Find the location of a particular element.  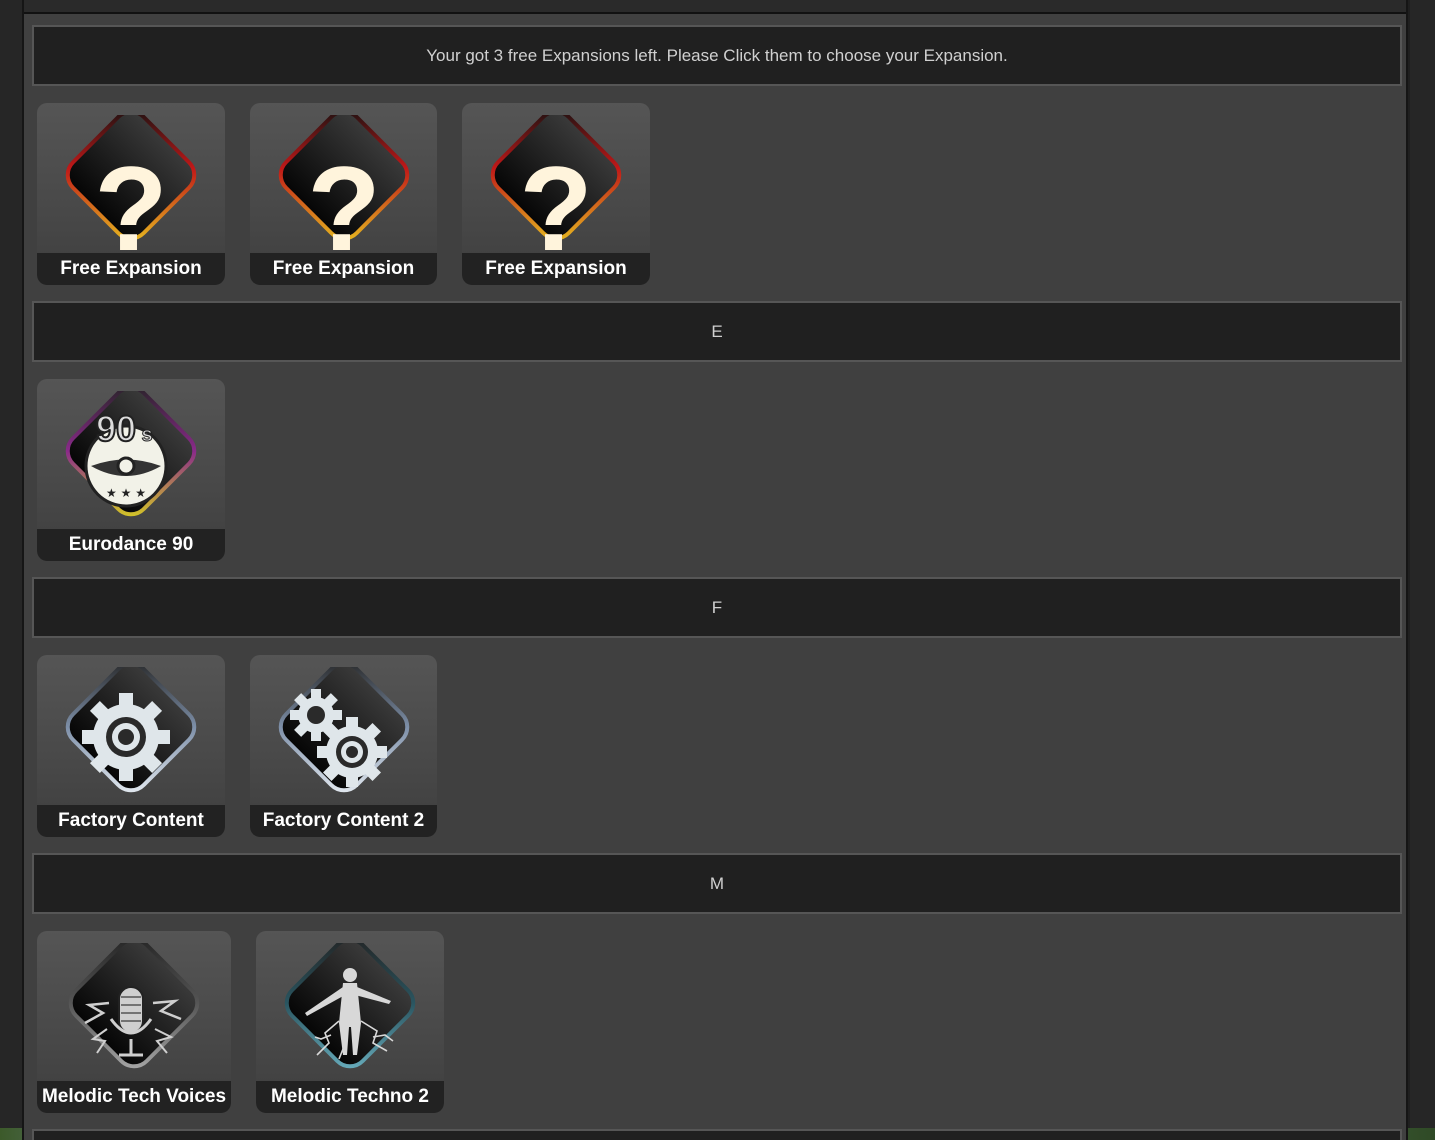

section-header-f: F is located at coordinates (717, 607).